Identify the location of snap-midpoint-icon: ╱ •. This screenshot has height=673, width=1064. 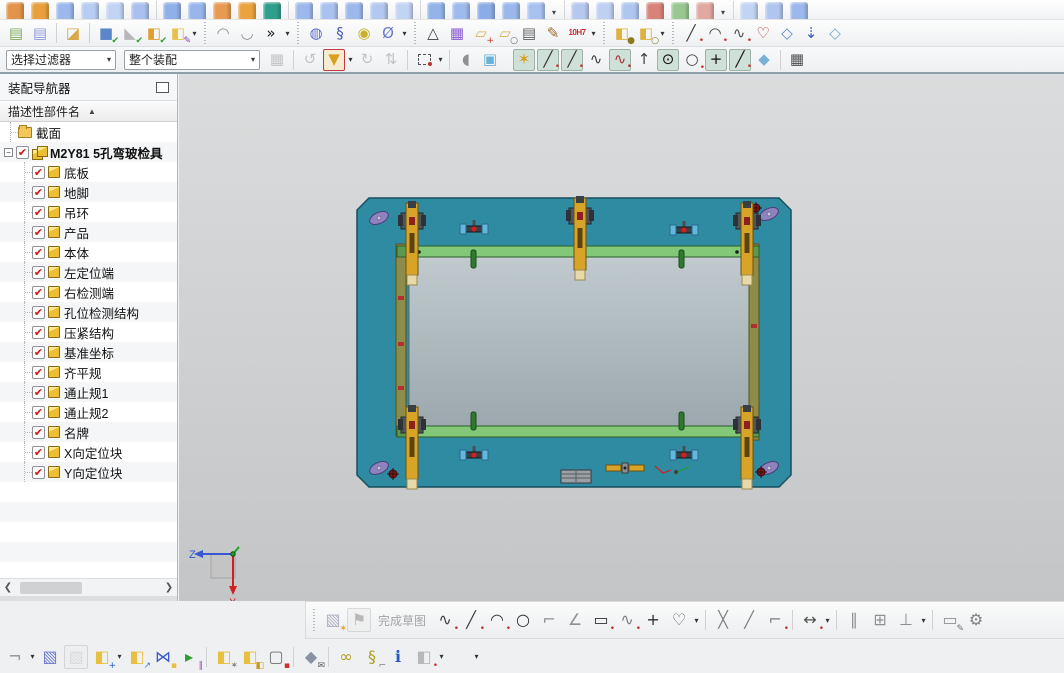
(572, 59).